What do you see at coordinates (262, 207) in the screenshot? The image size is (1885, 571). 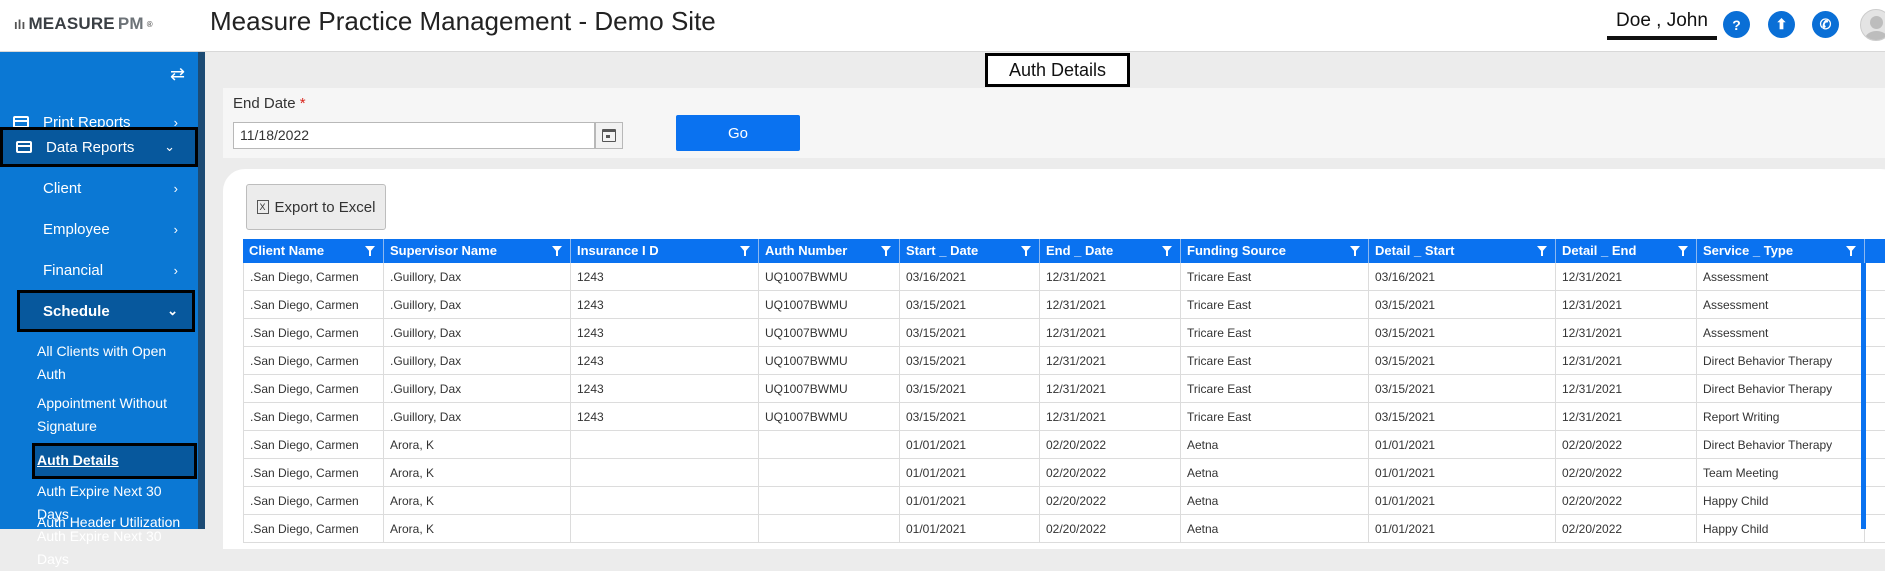 I see `excel-icon: X` at bounding box center [262, 207].